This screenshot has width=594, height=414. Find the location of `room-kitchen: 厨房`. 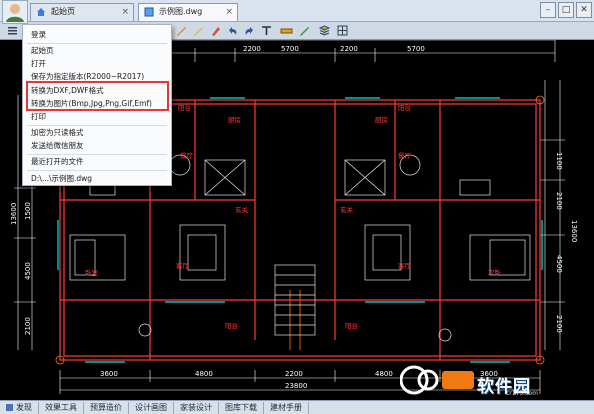

room-kitchen: 厨房 is located at coordinates (234, 119).